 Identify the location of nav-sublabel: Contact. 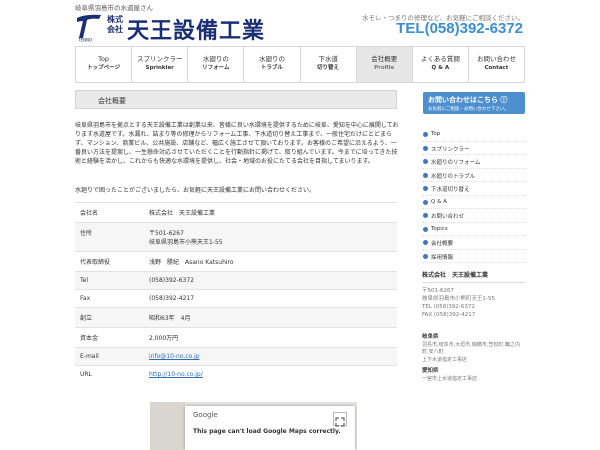
(496, 68).